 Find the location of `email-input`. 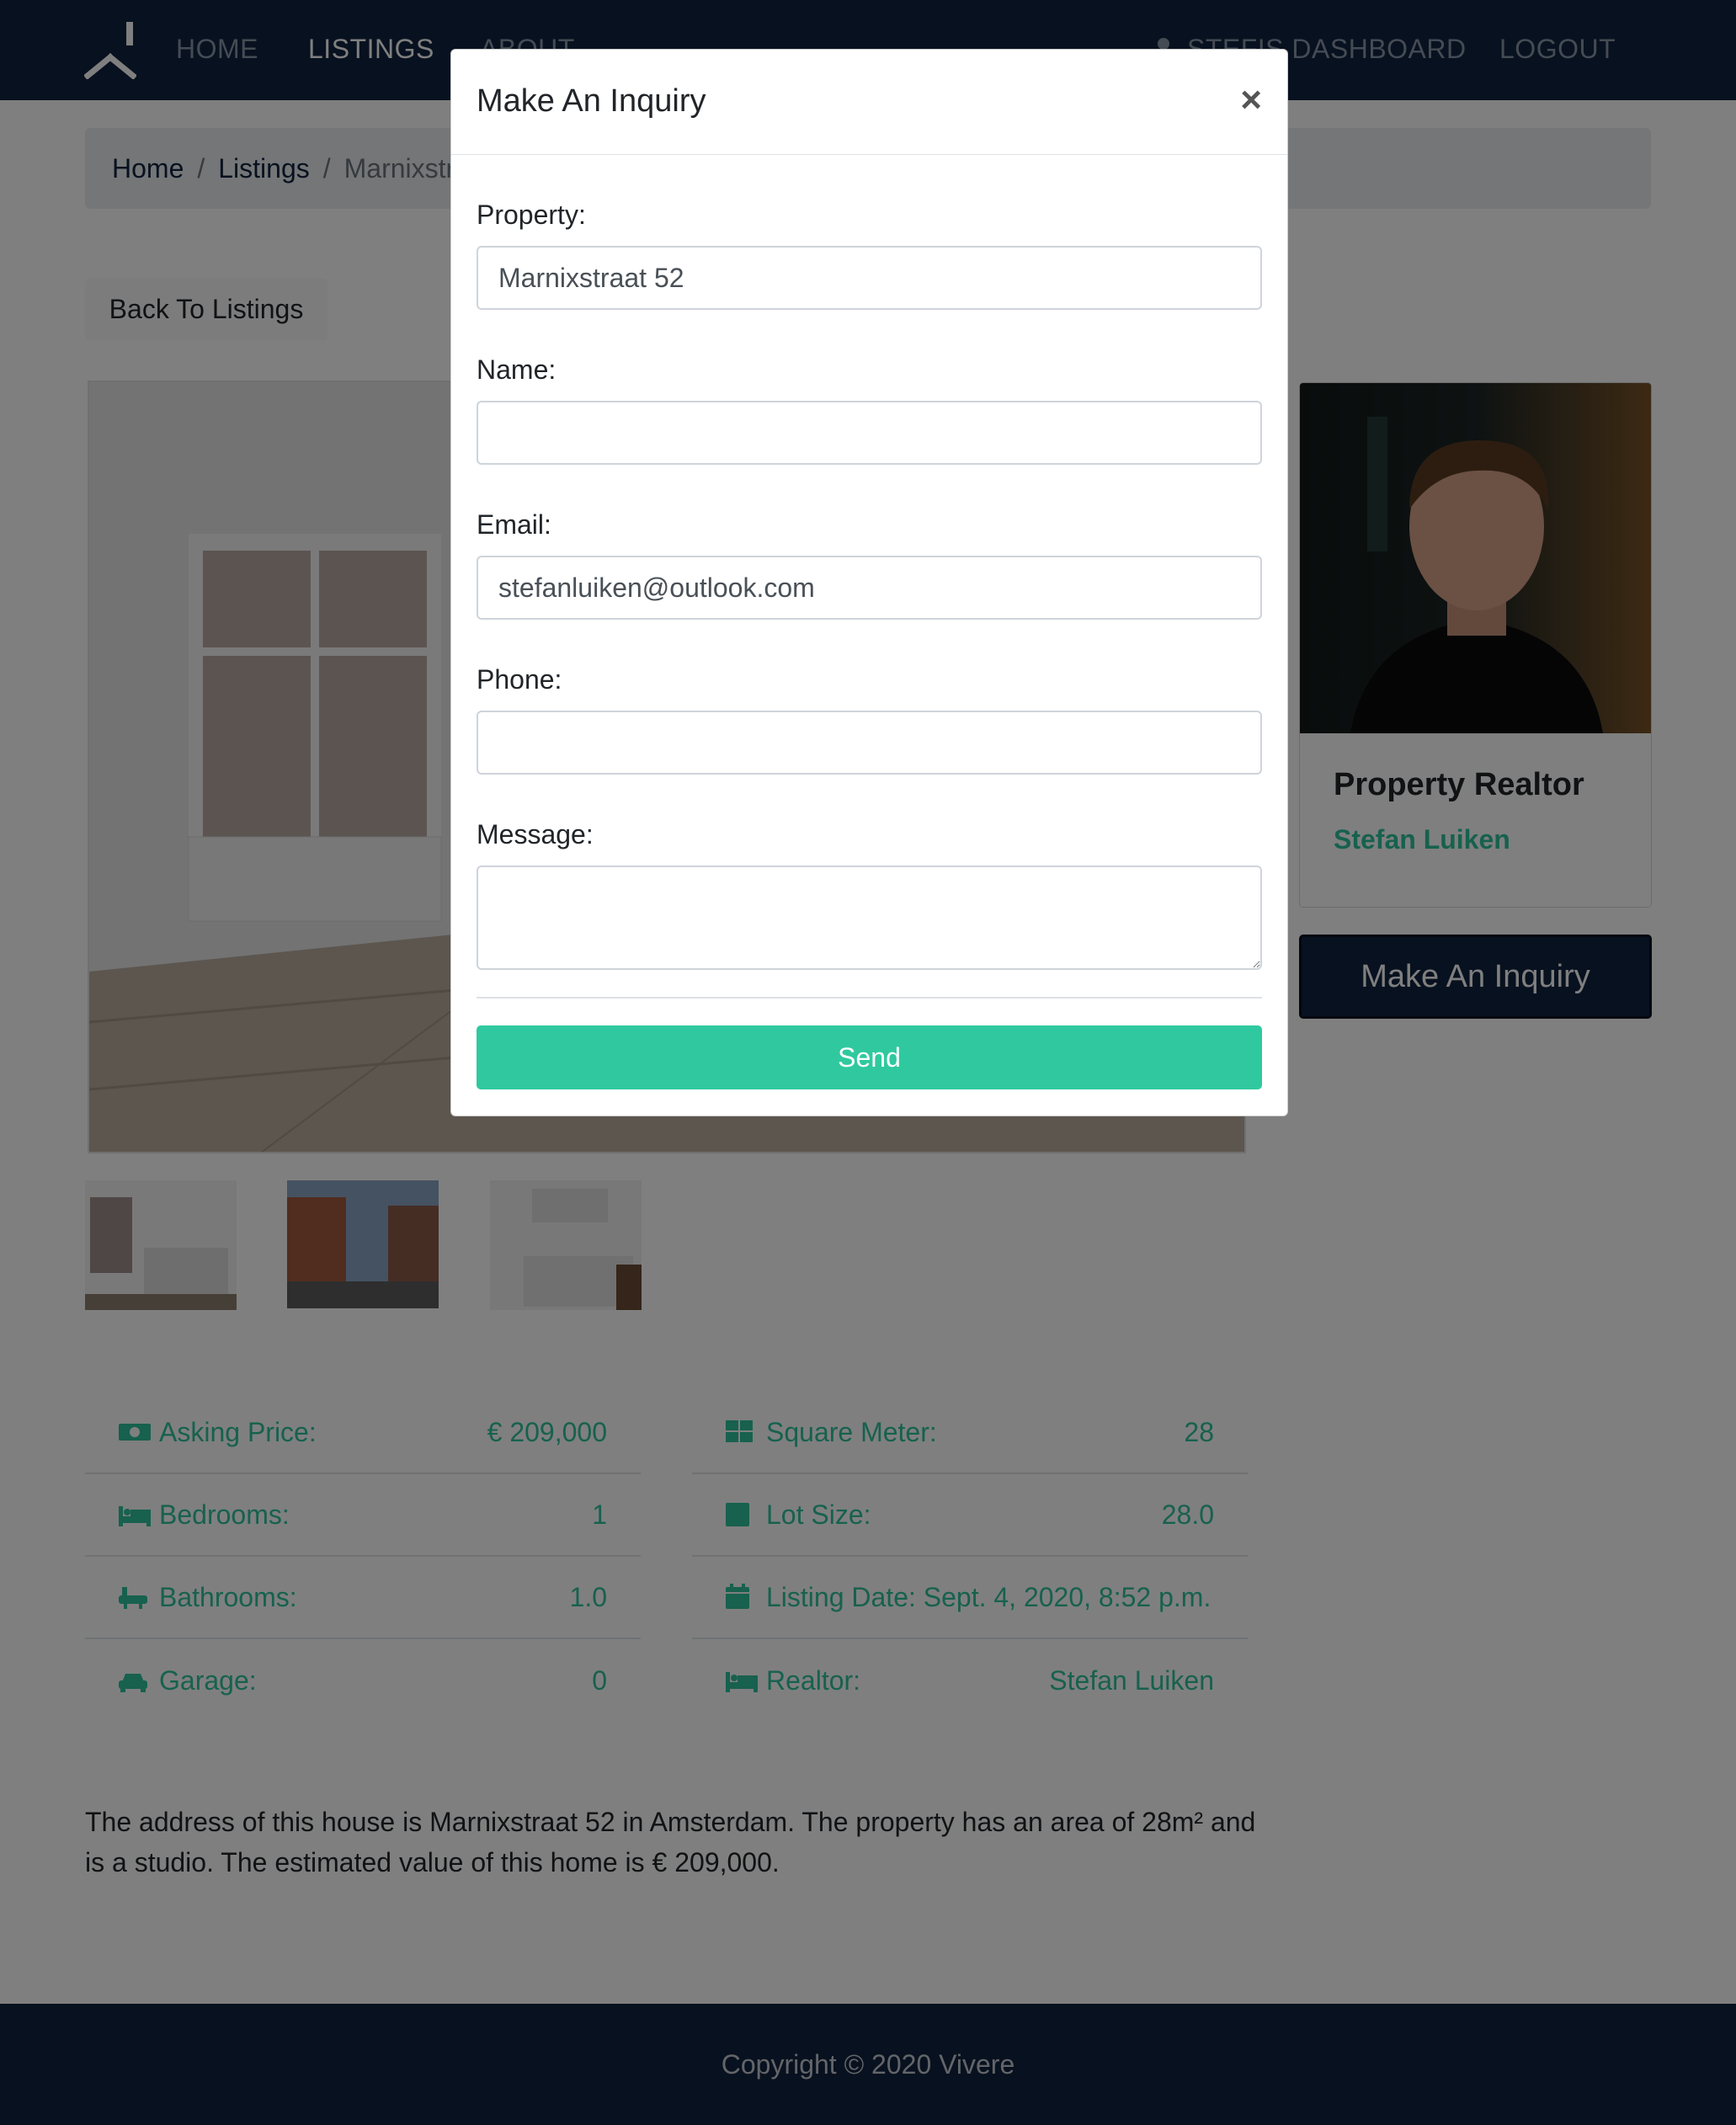

email-input is located at coordinates (869, 588).